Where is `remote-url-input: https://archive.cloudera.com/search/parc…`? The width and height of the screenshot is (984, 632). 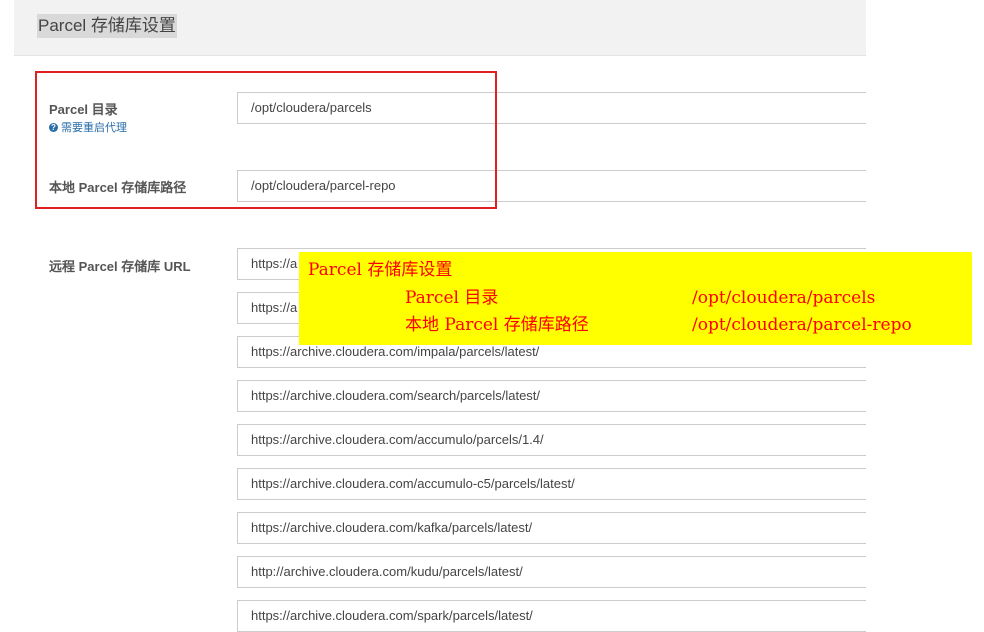
remote-url-input: https://archive.cloudera.com/search/parc… is located at coordinates (557, 396).